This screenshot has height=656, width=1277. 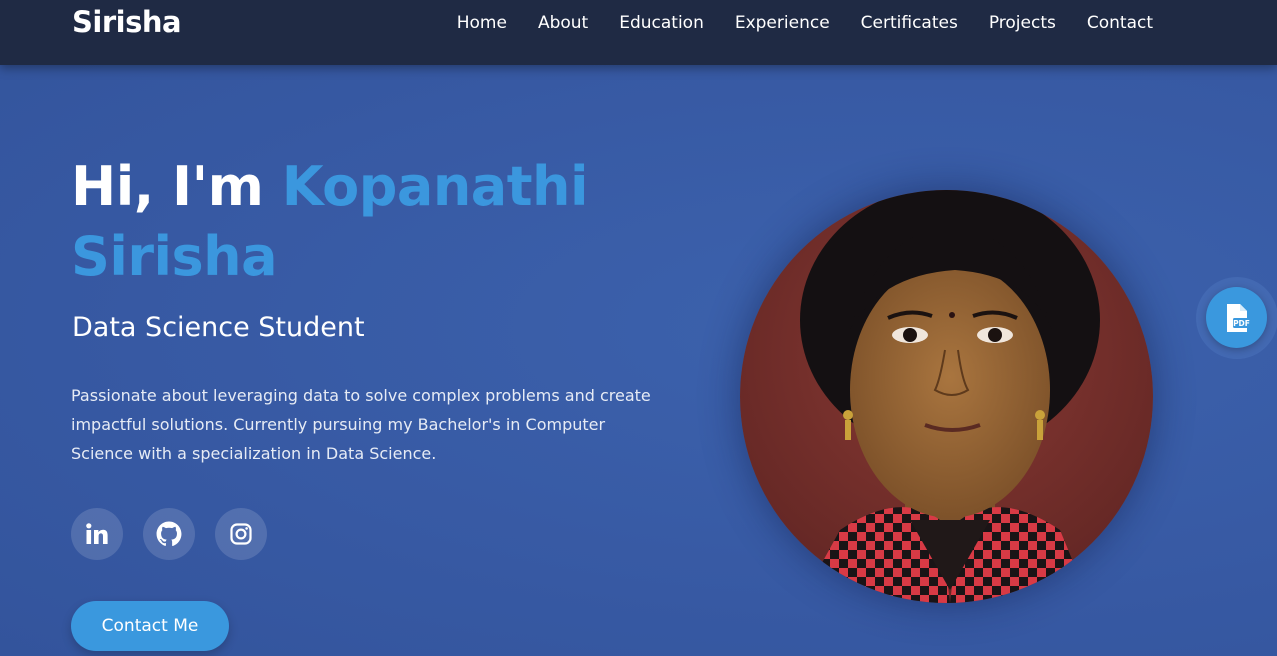 I want to click on nav-link-projects: Projects, so click(x=1022, y=23).